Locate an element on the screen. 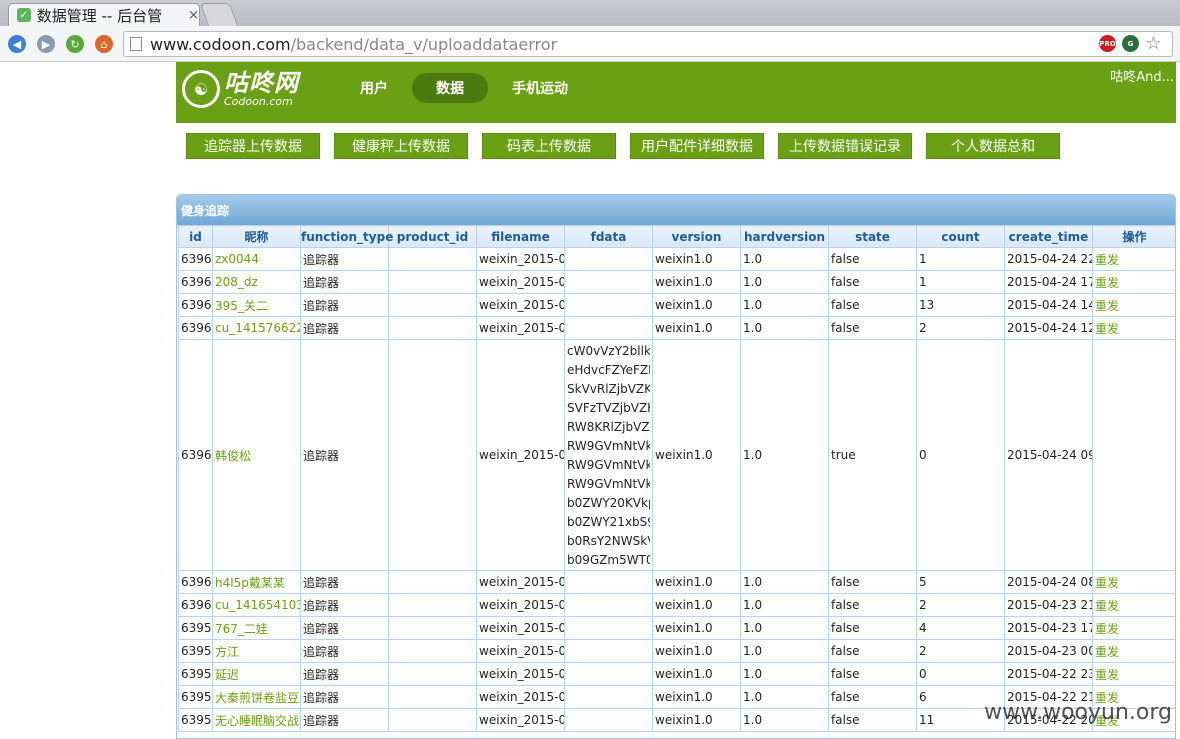 The image size is (1180, 739). fdata-line: RW9GVmNtVkp is located at coordinates (608, 446).